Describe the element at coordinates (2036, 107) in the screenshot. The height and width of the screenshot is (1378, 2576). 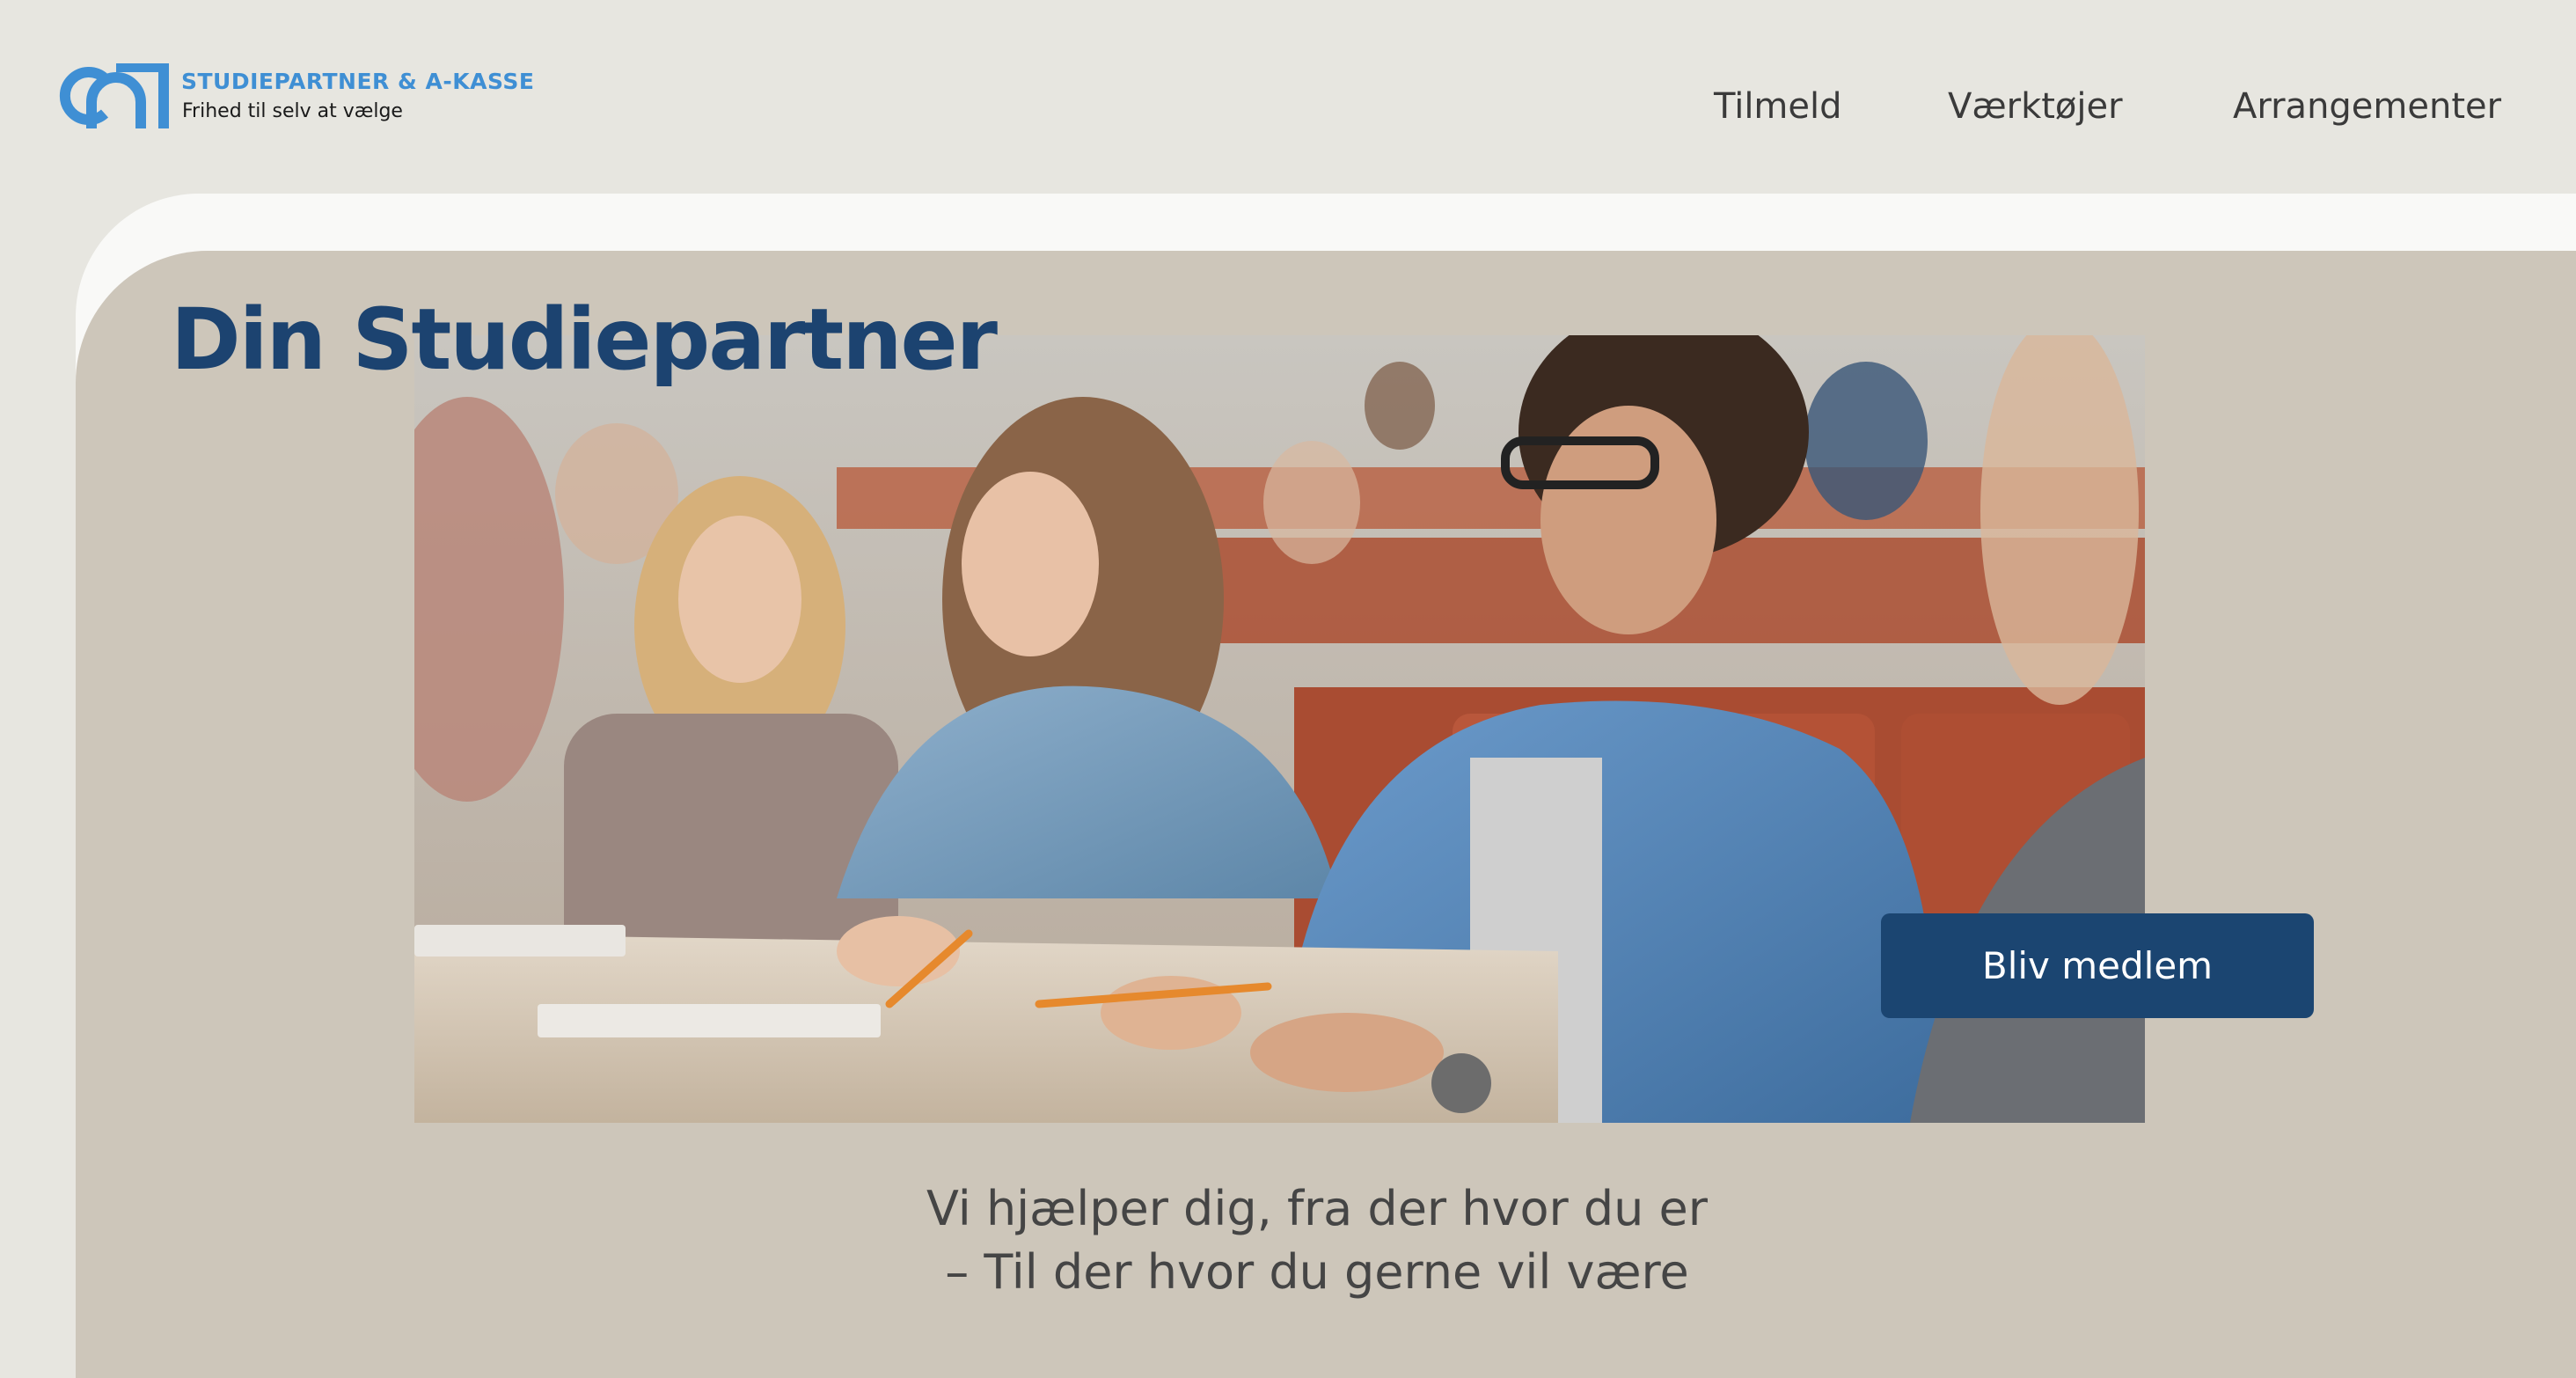
I see `nav-link-vaerktojer: Værktøjer` at that location.